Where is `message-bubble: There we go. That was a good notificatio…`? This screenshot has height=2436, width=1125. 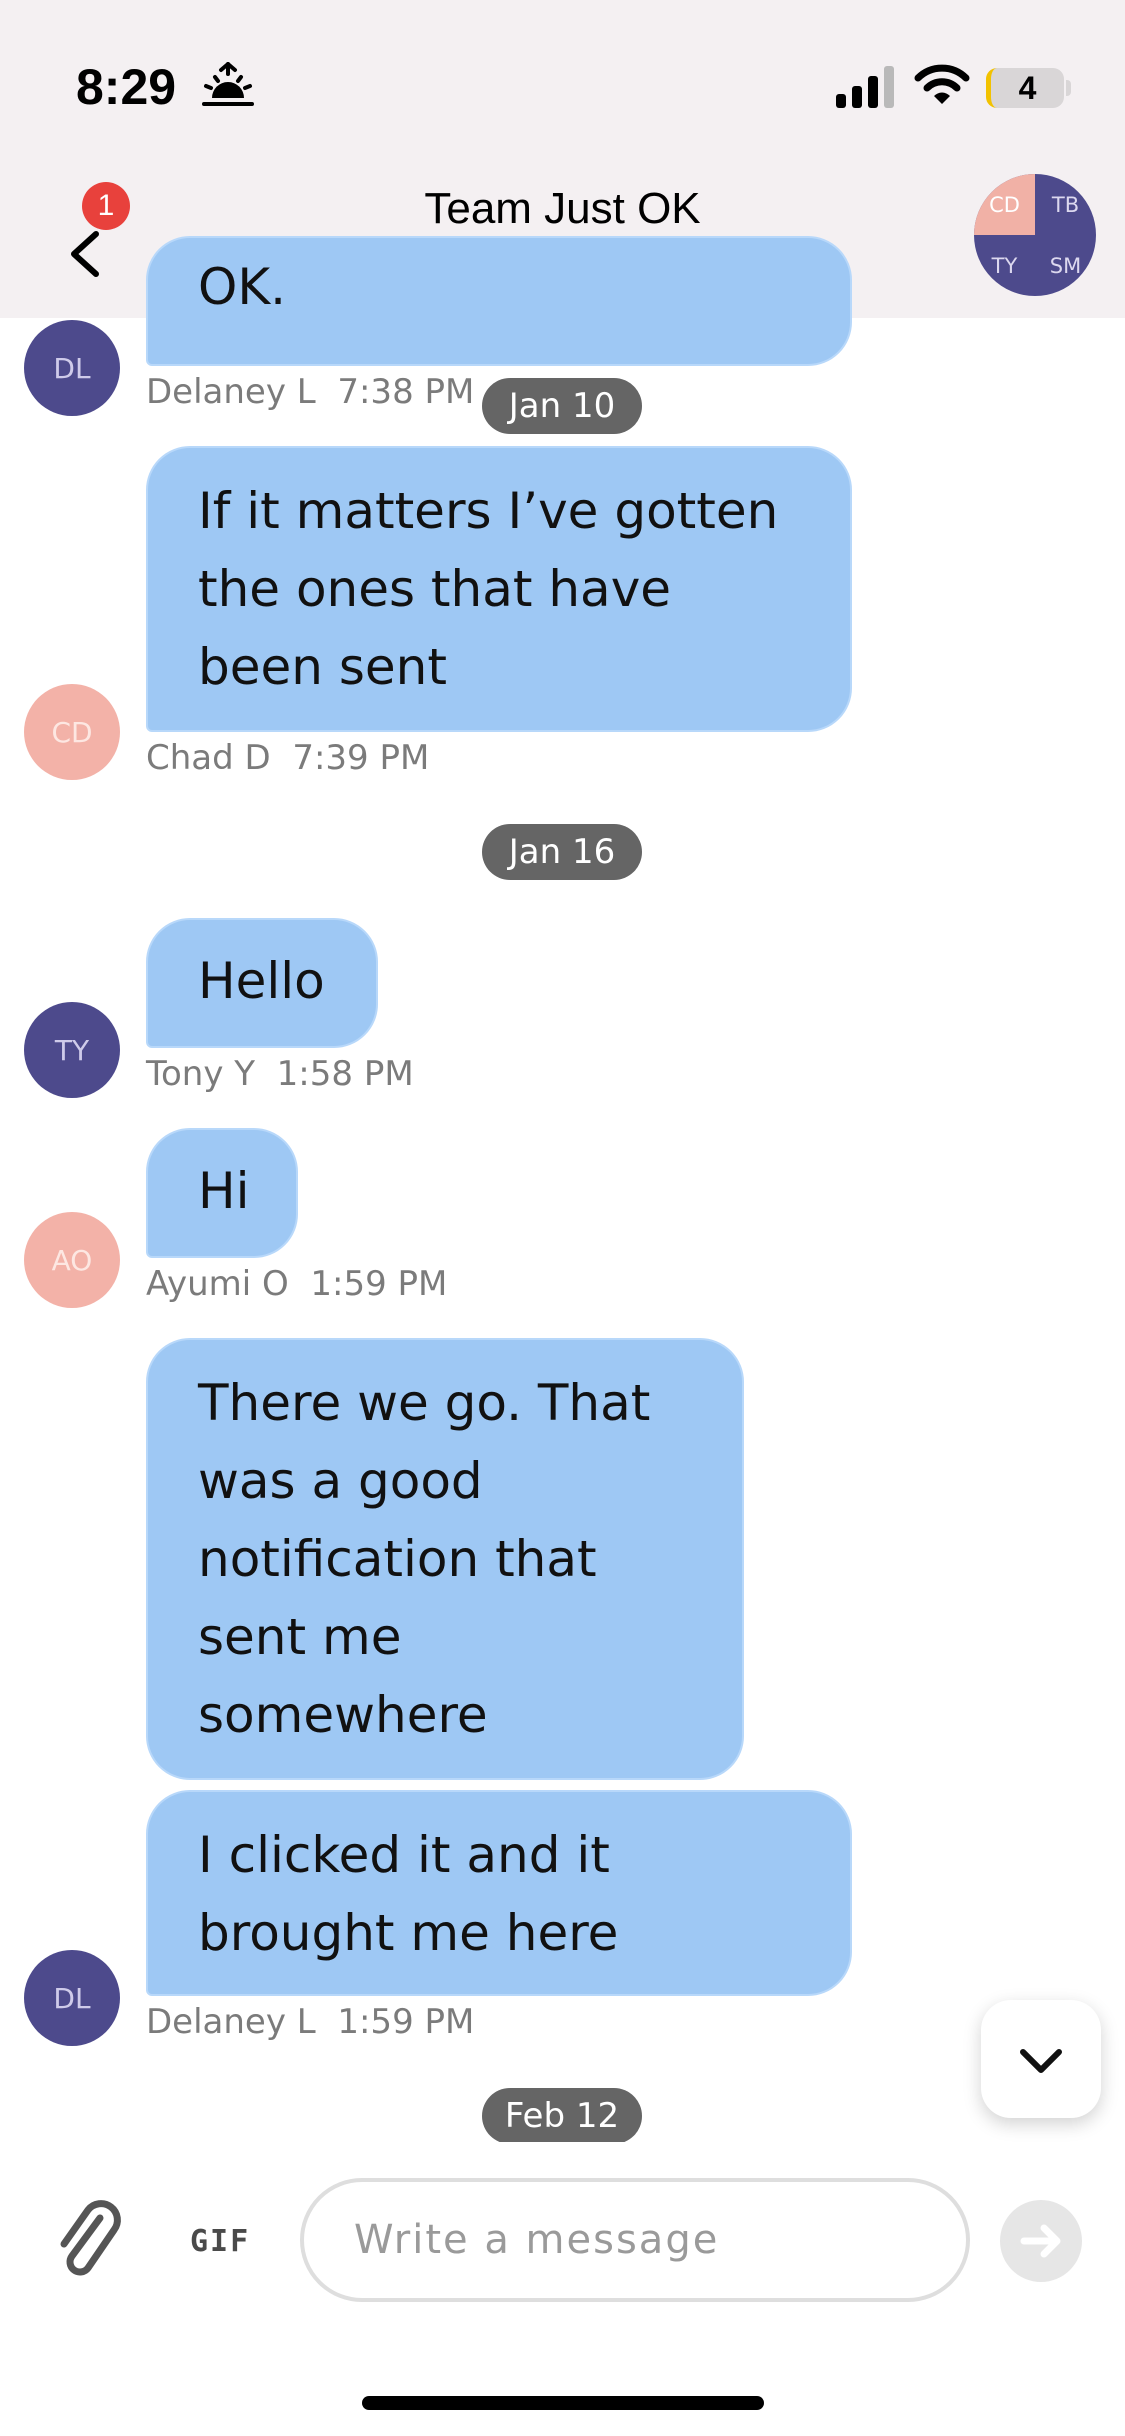 message-bubble: There we go. That was a good notificatio… is located at coordinates (445, 1559).